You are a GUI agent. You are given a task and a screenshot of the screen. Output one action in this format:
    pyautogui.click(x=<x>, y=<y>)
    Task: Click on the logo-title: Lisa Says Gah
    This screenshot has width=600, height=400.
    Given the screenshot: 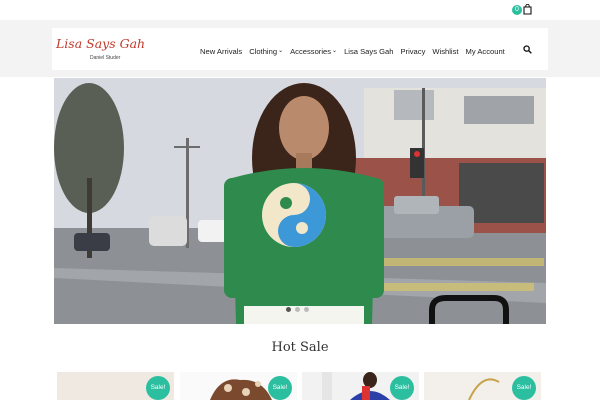 What is the action you would take?
    pyautogui.click(x=101, y=43)
    